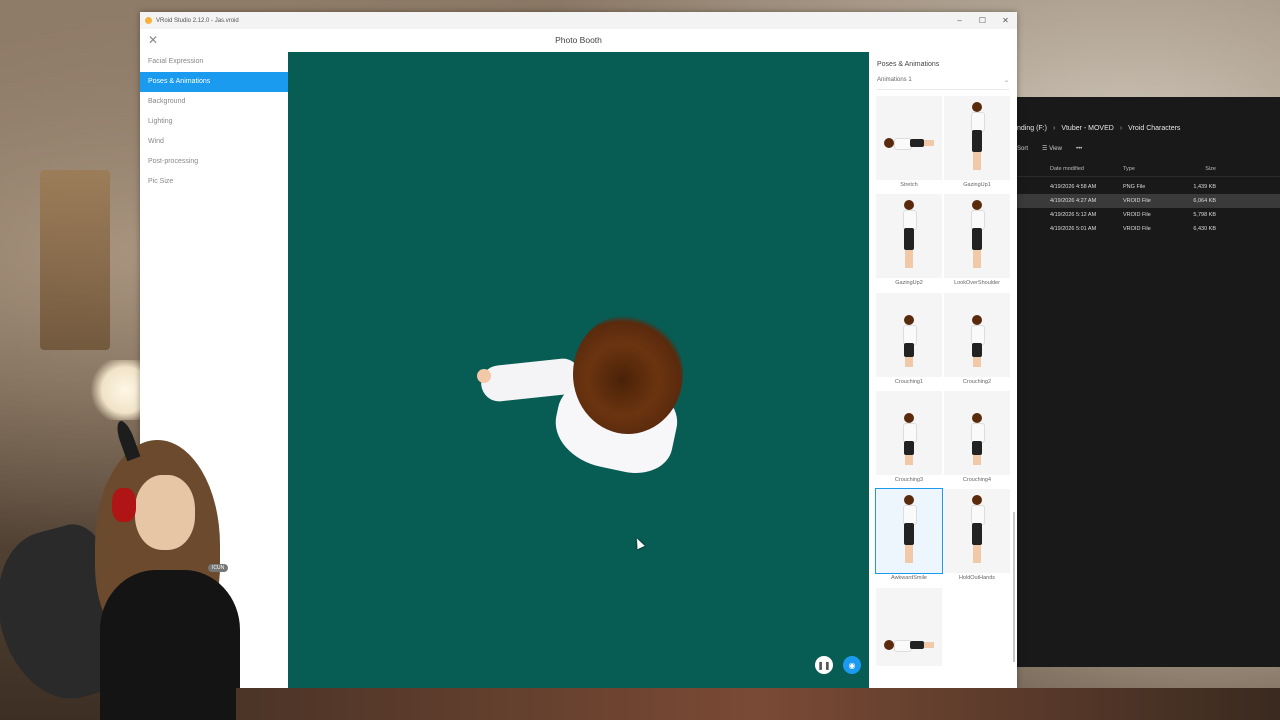 This screenshot has width=1280, height=720. What do you see at coordinates (1054, 128) in the screenshot?
I see `chevron-right-icon: ›` at bounding box center [1054, 128].